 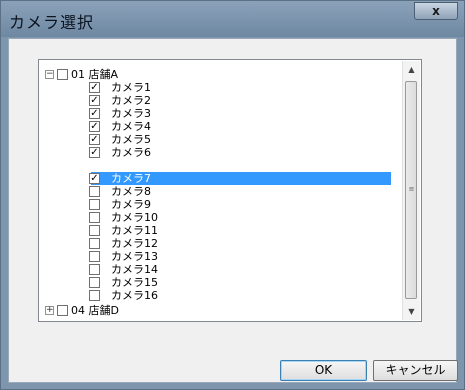 I want to click on camera-16-label: カメラ16, so click(x=134, y=295).